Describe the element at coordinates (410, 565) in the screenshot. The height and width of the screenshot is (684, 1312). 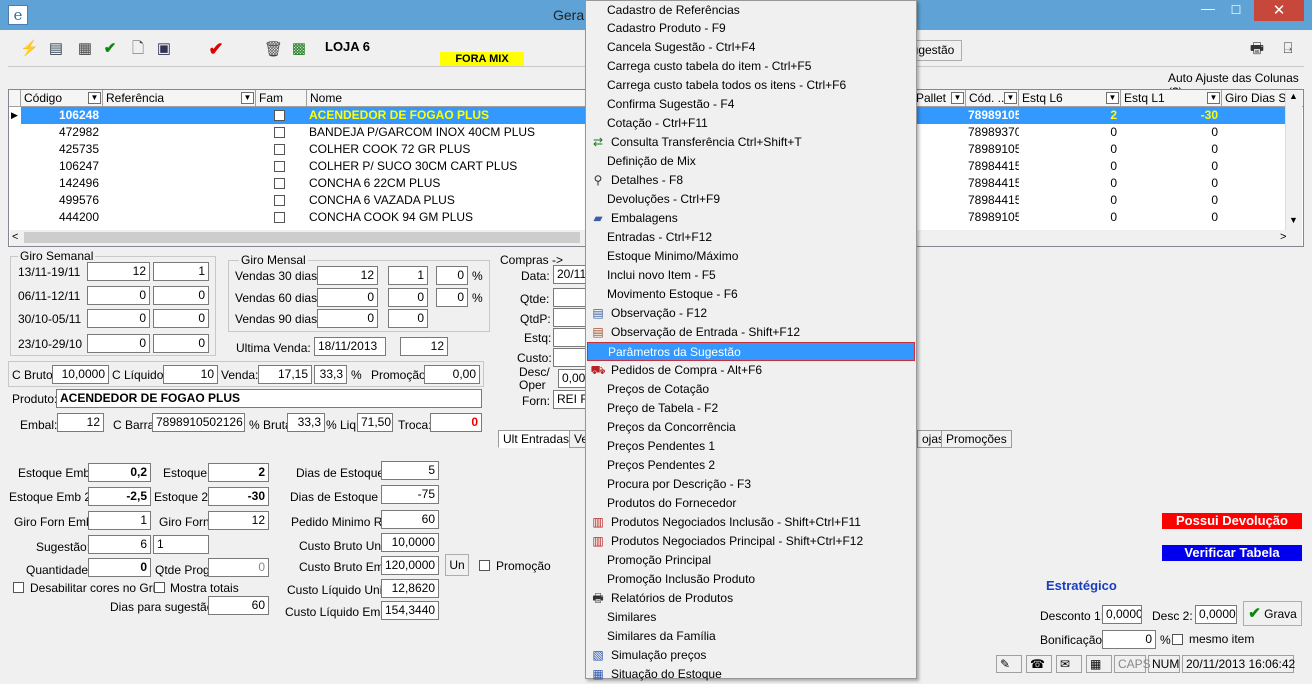
I see `custo-bruto-emb-field: 120,0000` at that location.